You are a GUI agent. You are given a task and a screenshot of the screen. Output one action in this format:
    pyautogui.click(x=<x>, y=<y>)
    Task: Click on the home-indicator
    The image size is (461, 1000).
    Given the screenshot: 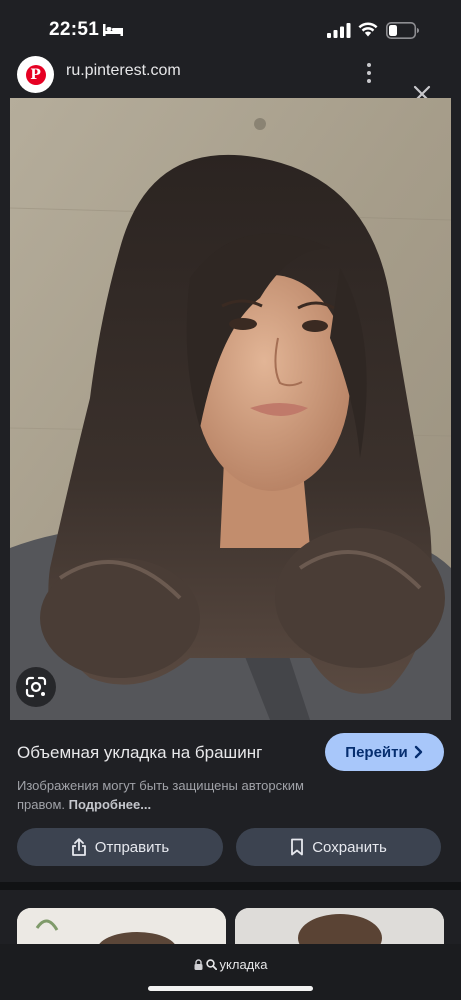 What is the action you would take?
    pyautogui.click(x=230, y=988)
    